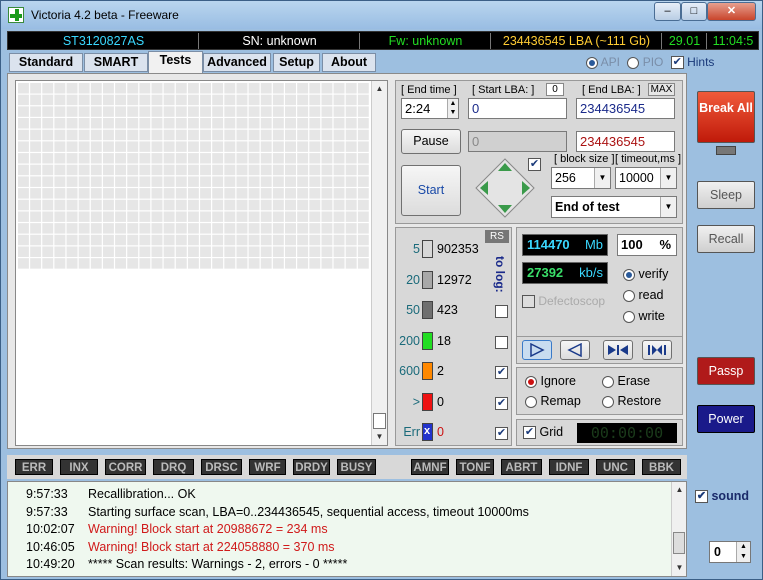  What do you see at coordinates (694, 11) in the screenshot?
I see `maximize-button: □` at bounding box center [694, 11].